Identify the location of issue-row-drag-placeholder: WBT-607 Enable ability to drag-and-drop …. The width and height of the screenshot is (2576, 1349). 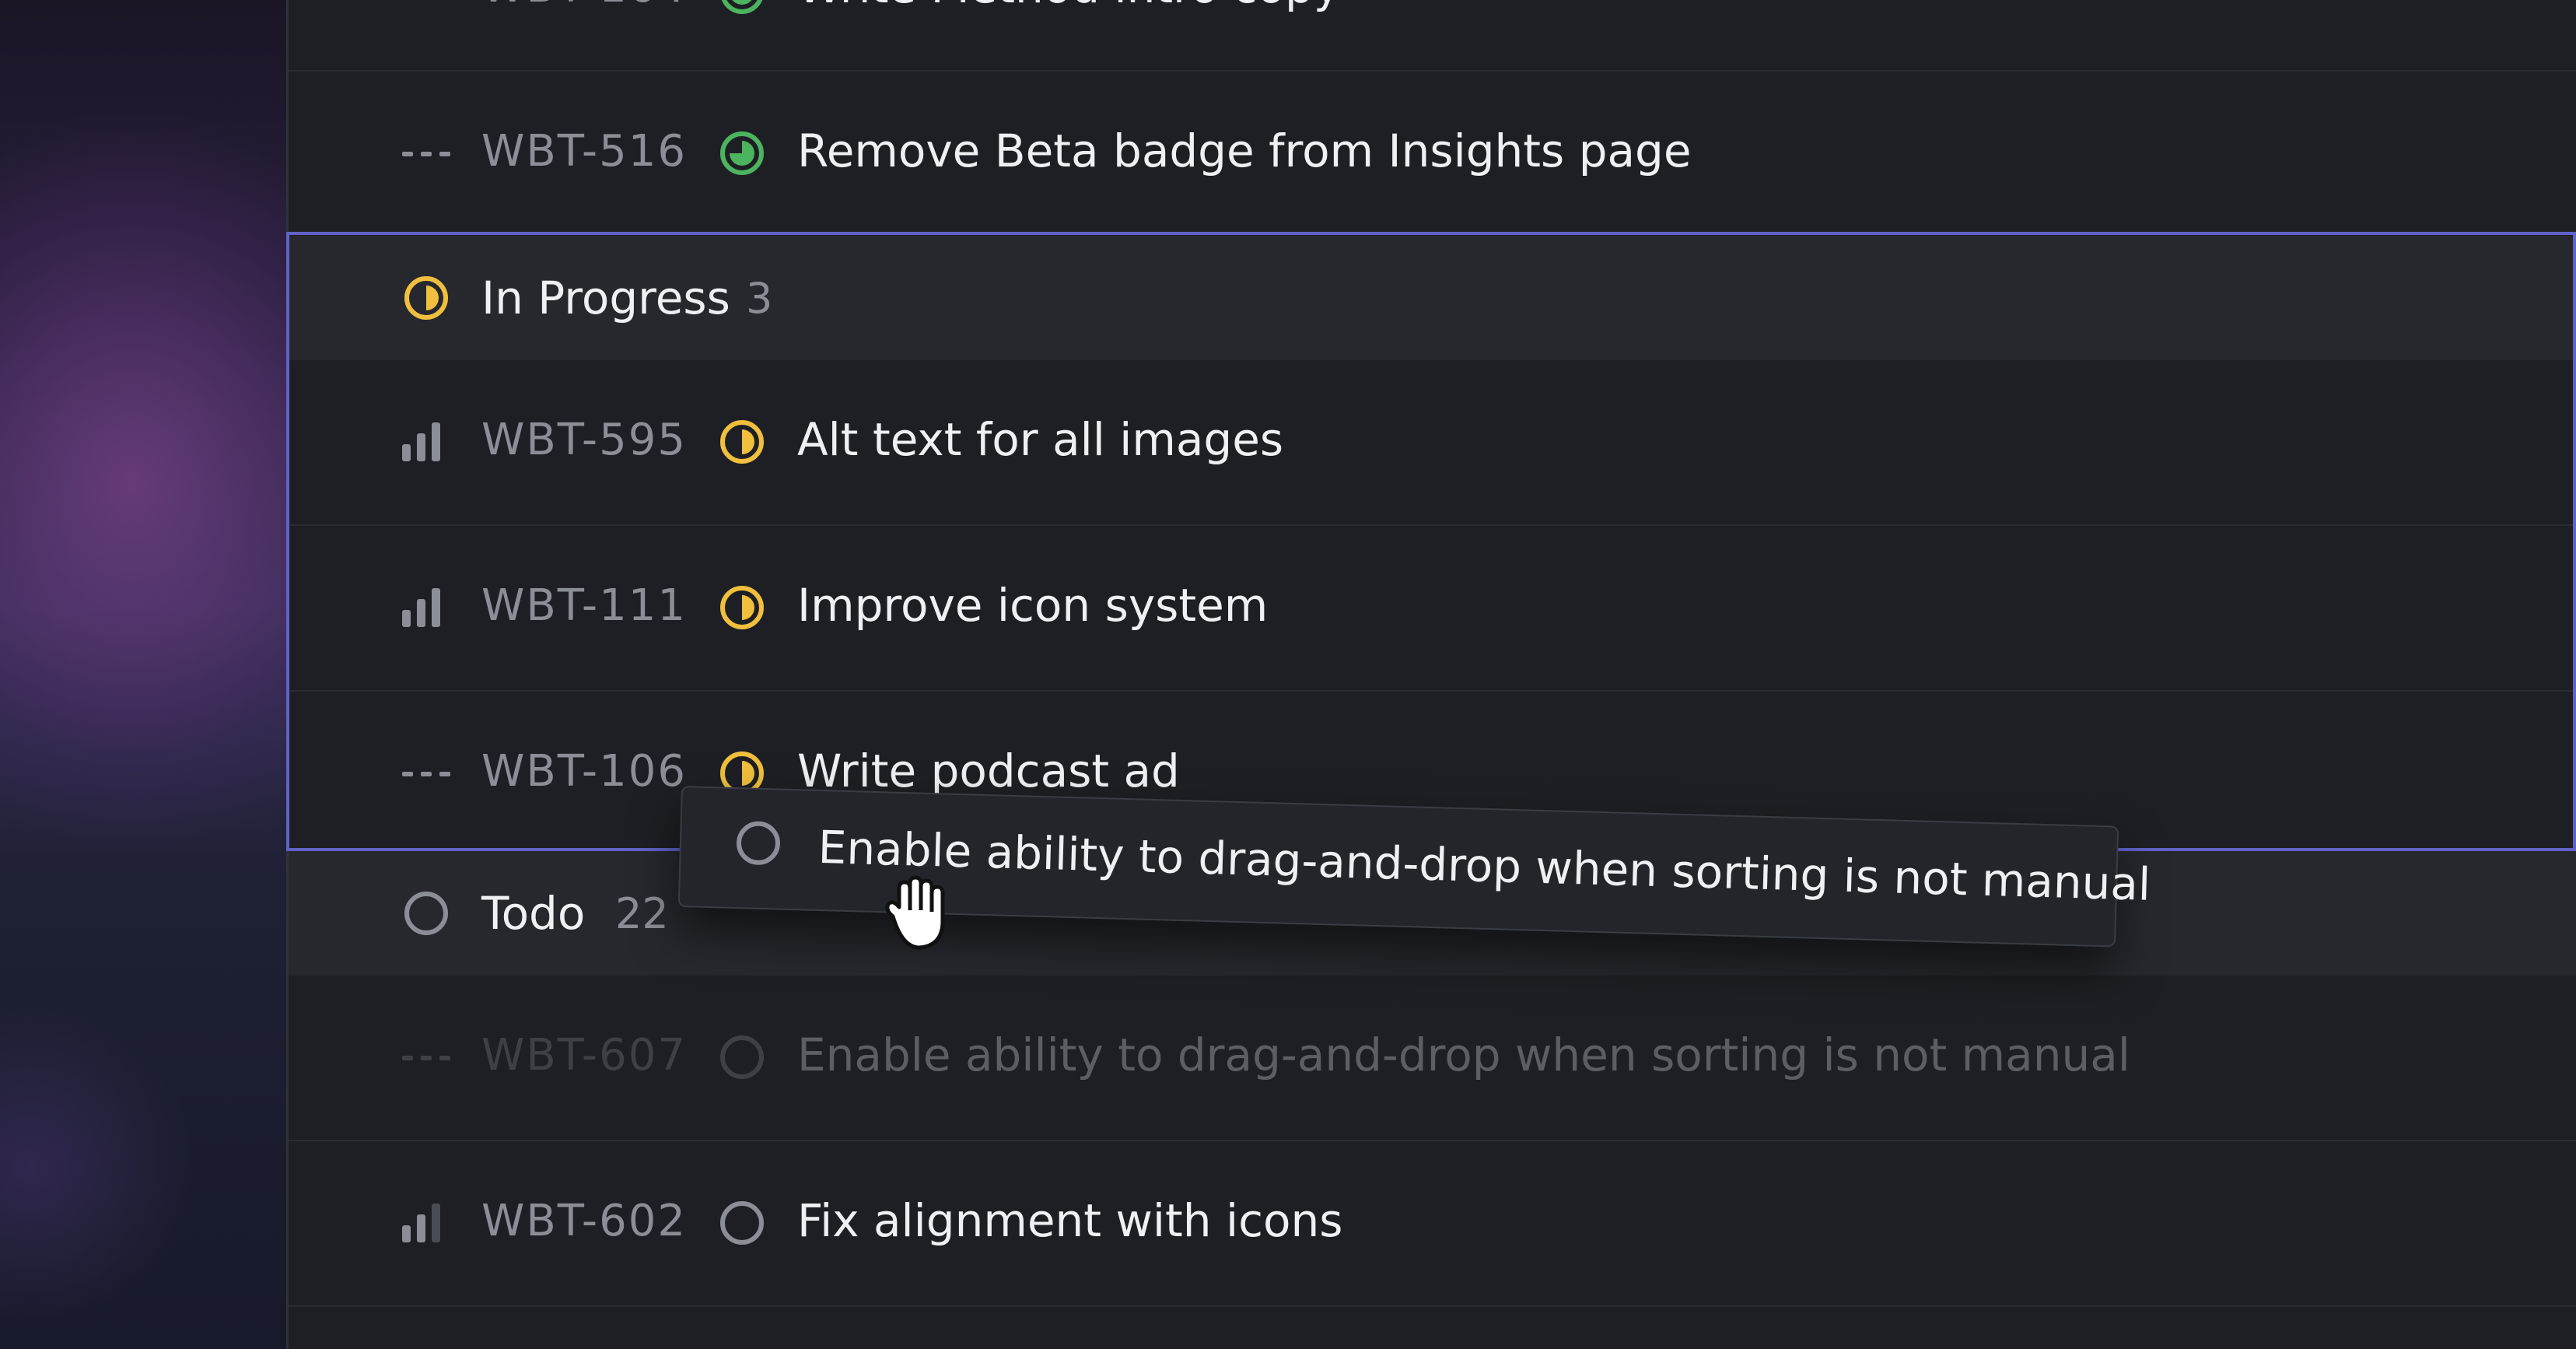
(1433, 1058).